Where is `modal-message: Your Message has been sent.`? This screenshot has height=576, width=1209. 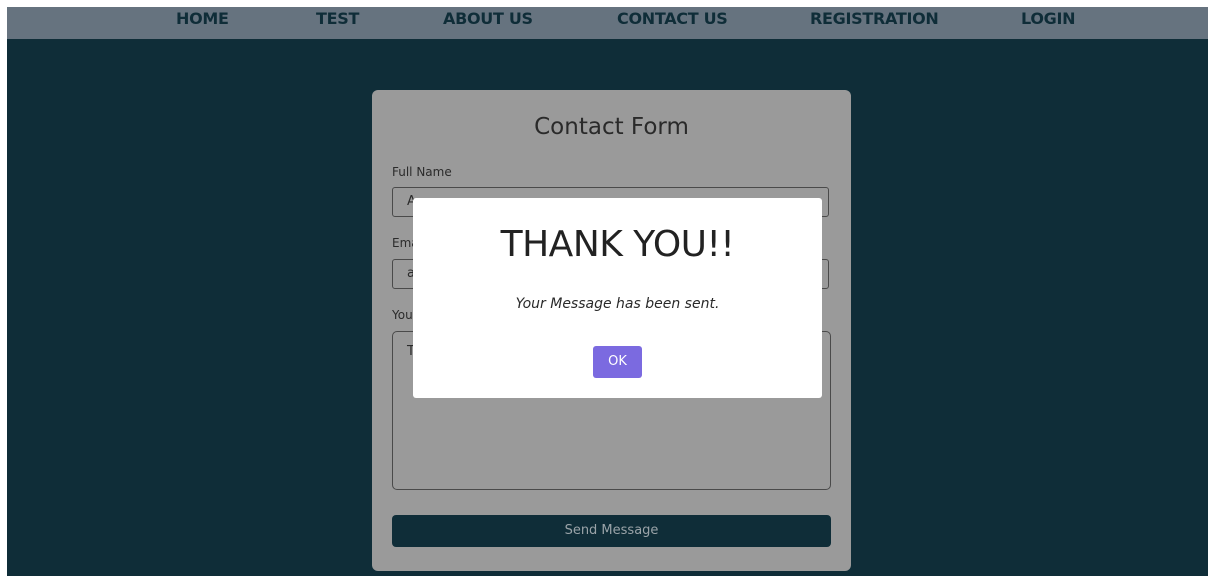 modal-message: Your Message has been sent. is located at coordinates (617, 304).